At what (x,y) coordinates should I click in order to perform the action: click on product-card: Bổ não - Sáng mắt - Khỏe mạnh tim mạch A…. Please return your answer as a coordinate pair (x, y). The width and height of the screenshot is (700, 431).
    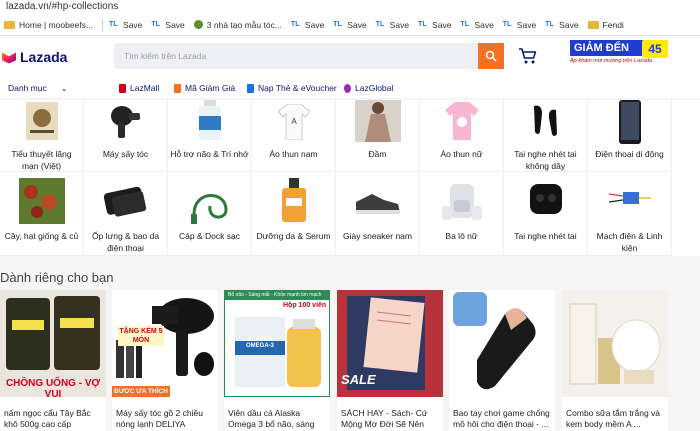
    Looking at the image, I should click on (277, 360).